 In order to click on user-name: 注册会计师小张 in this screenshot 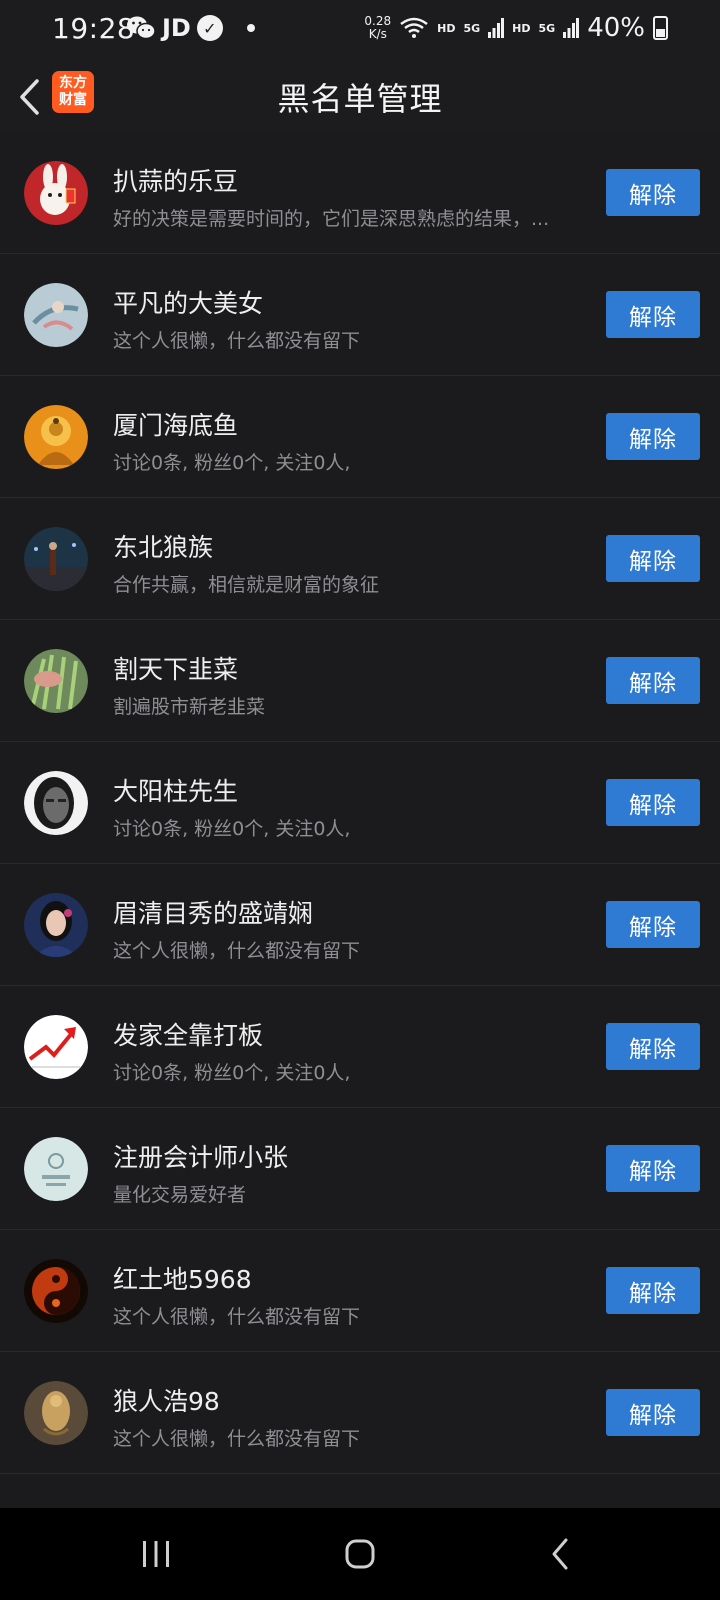, I will do `click(200, 1156)`.